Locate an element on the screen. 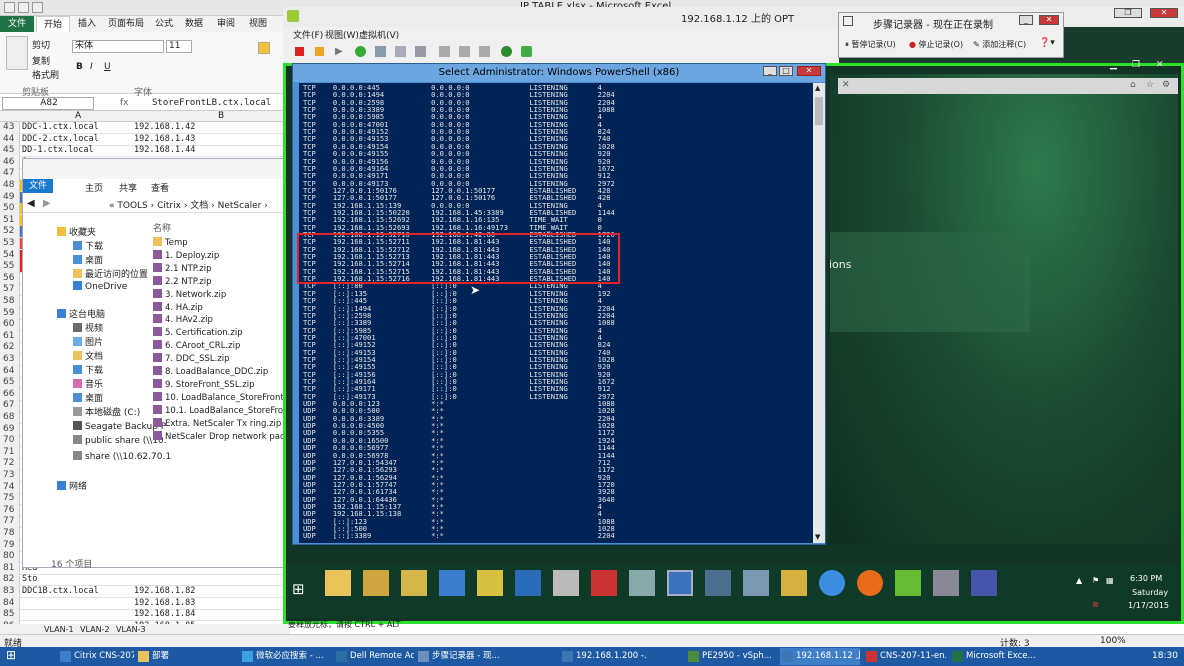 Image resolution: width=1184 pixels, height=666 pixels. psr-minimize-button: _ is located at coordinates (1026, 20).